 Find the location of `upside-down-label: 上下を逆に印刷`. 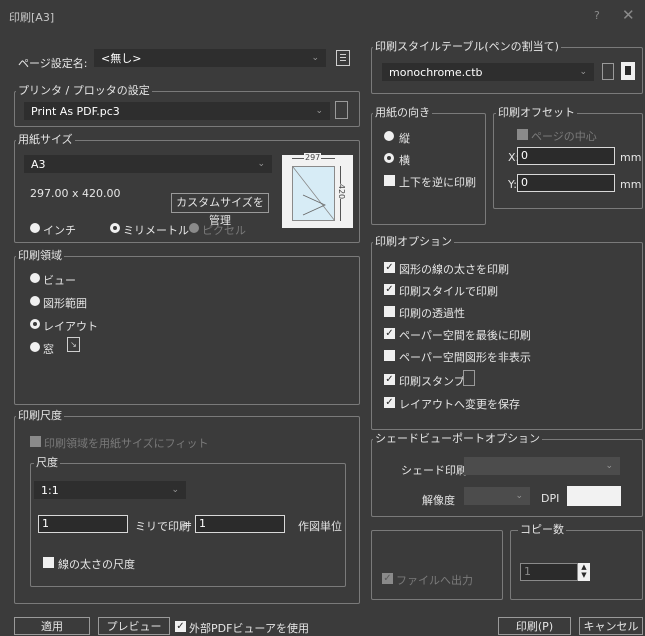

upside-down-label: 上下を逆に印刷 is located at coordinates (437, 182).